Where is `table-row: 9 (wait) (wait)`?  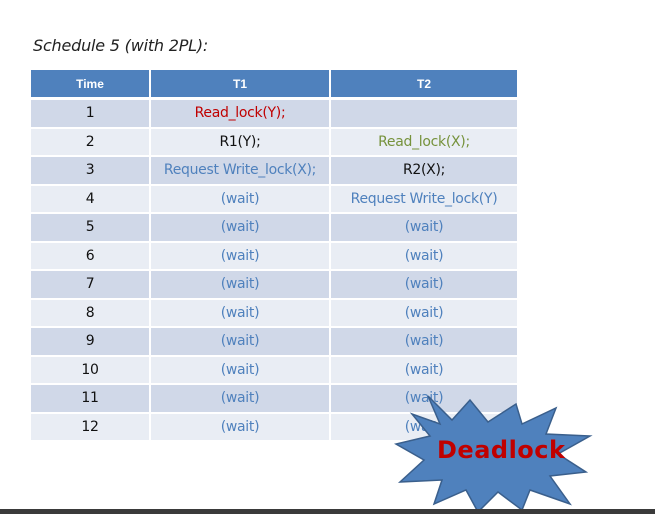 table-row: 9 (wait) (wait) is located at coordinates (274, 342).